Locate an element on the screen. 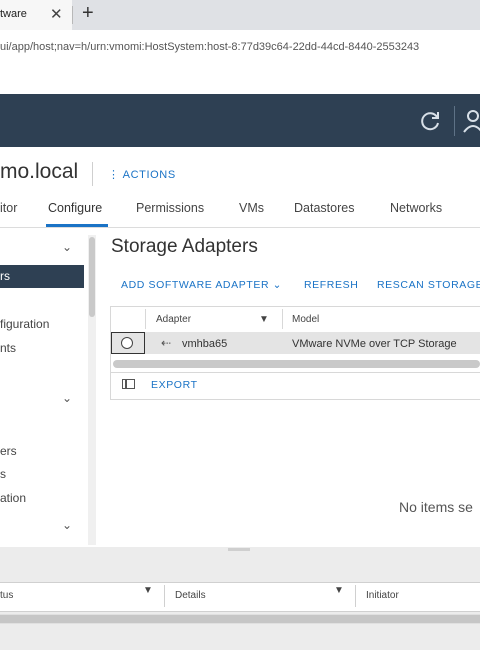 The width and height of the screenshot is (480, 650). user-icon is located at coordinates (471, 121).